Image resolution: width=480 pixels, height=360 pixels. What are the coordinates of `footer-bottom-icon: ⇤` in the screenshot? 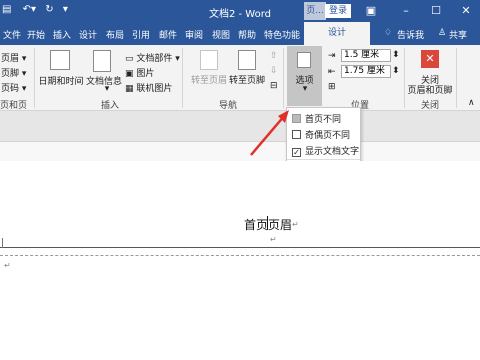 It's located at (332, 72).